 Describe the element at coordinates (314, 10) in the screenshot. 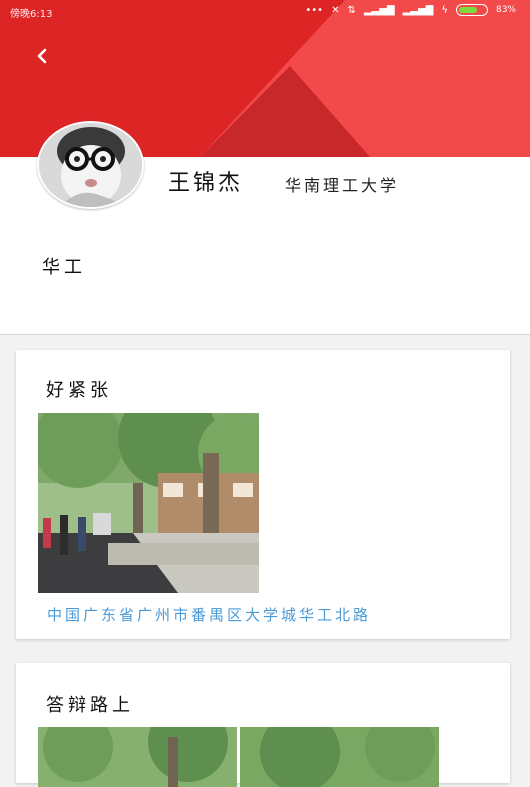

I see `more-icon: •••` at that location.